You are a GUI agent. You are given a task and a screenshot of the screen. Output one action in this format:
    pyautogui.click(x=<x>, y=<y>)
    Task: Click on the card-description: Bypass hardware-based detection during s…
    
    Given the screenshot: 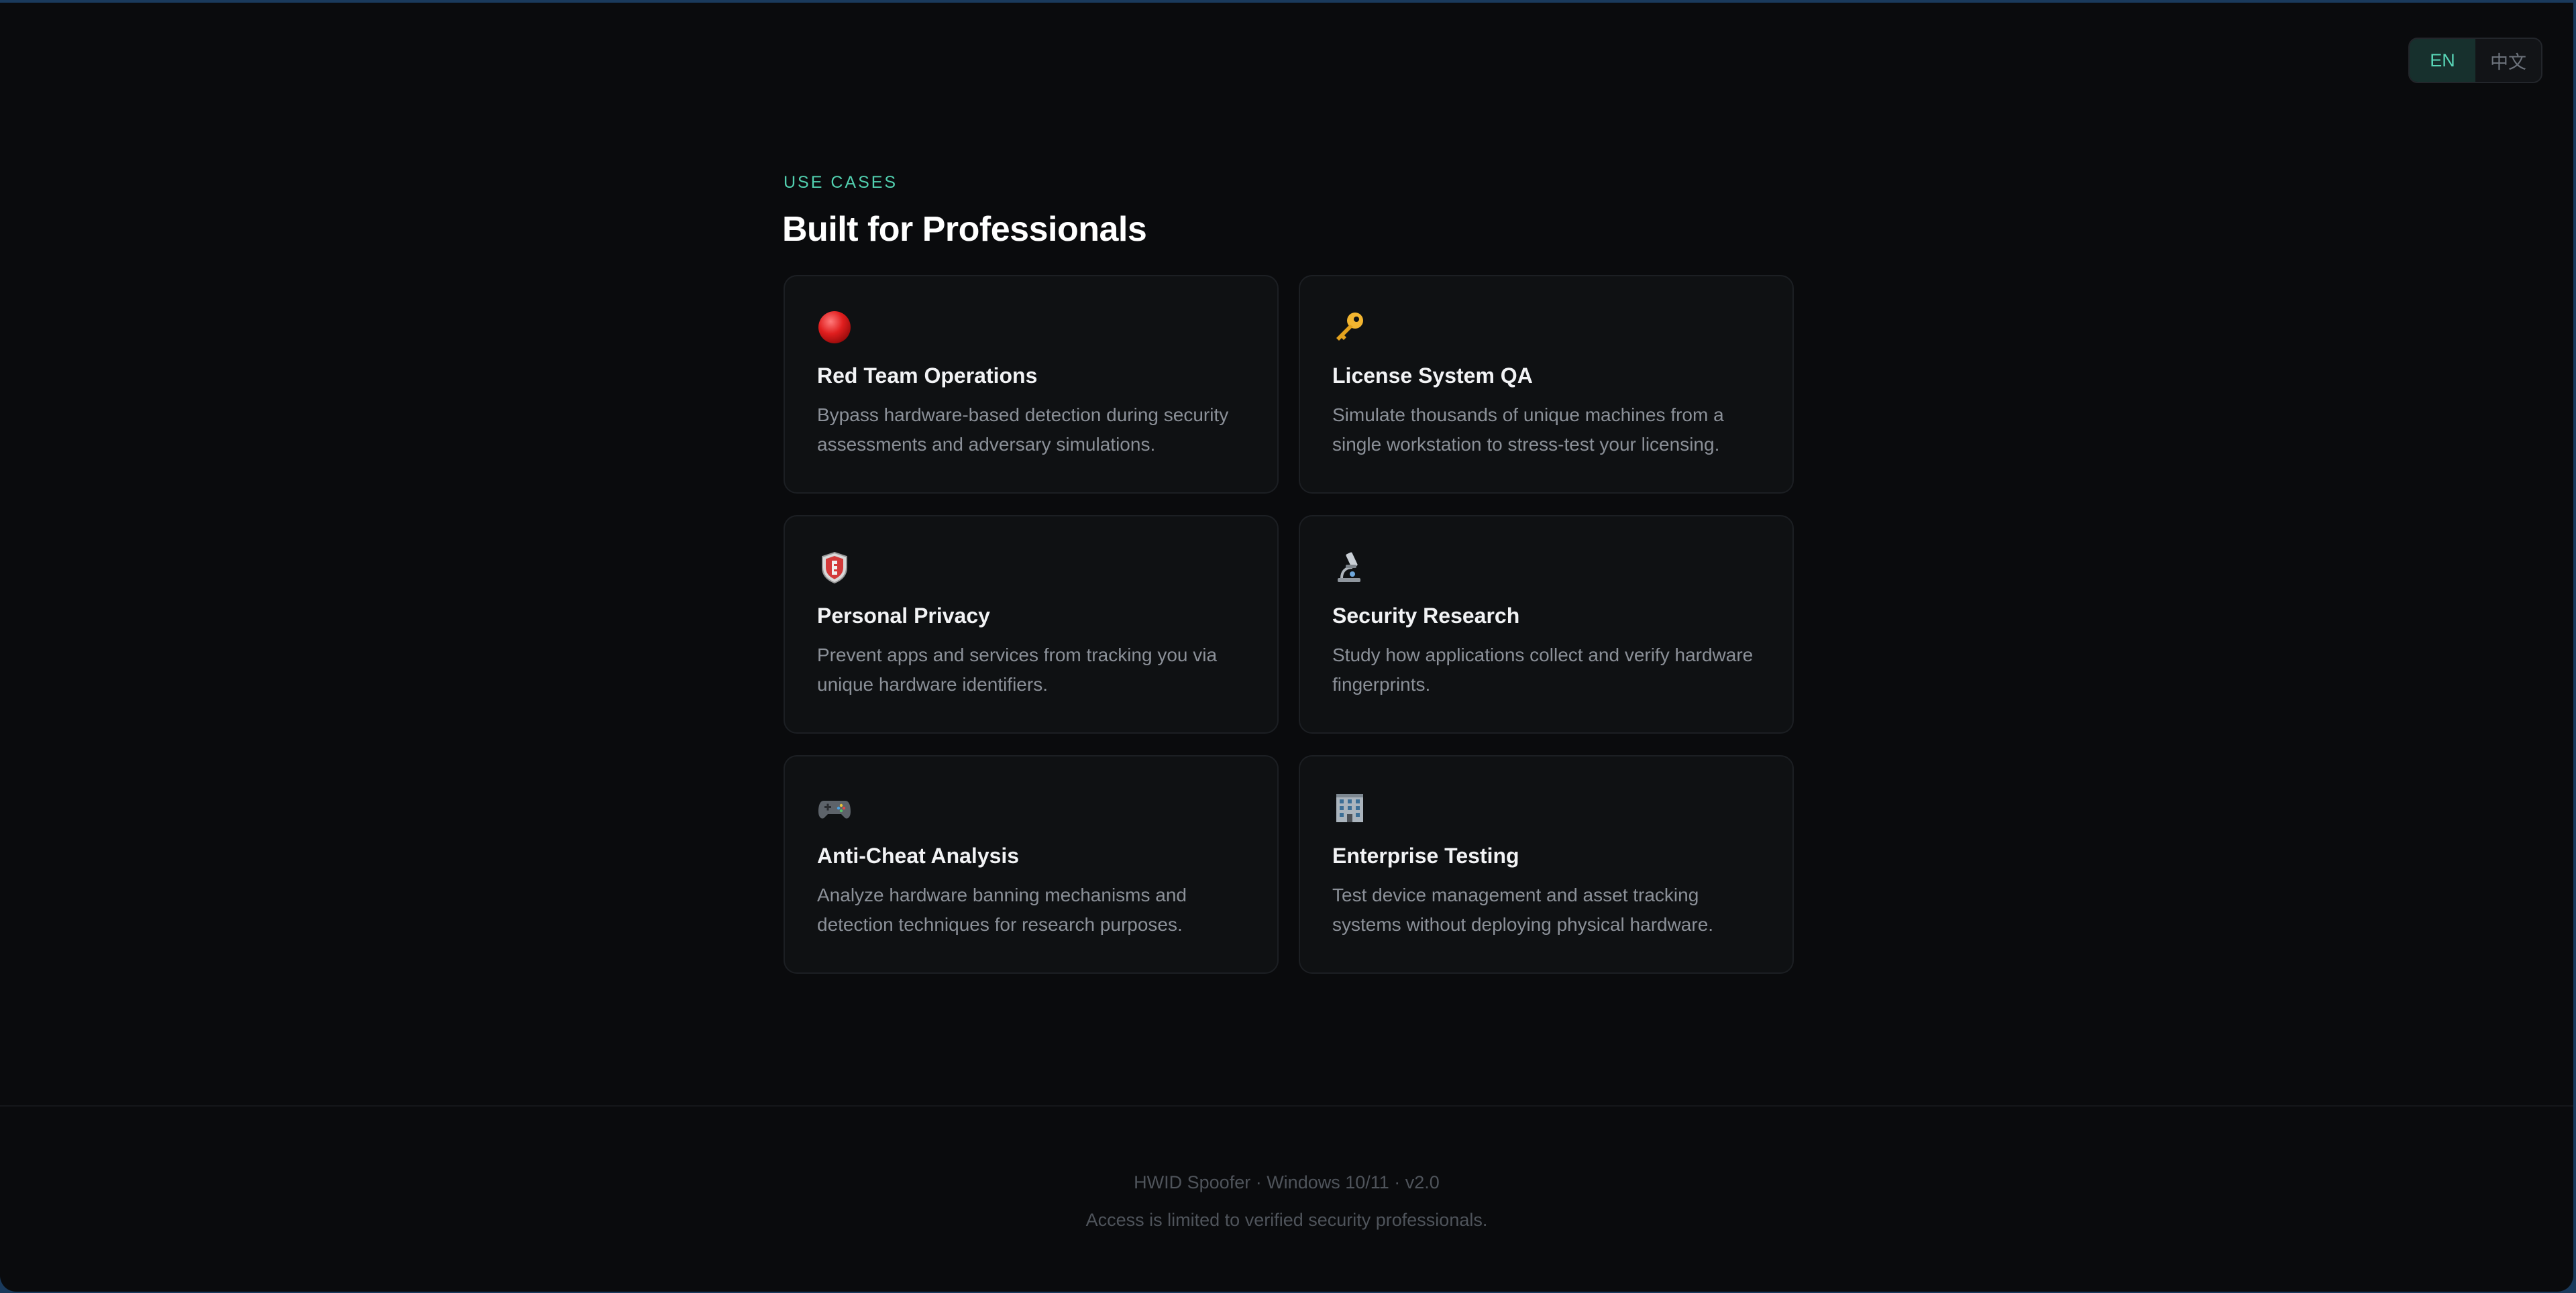 What is the action you would take?
    pyautogui.click(x=1023, y=429)
    